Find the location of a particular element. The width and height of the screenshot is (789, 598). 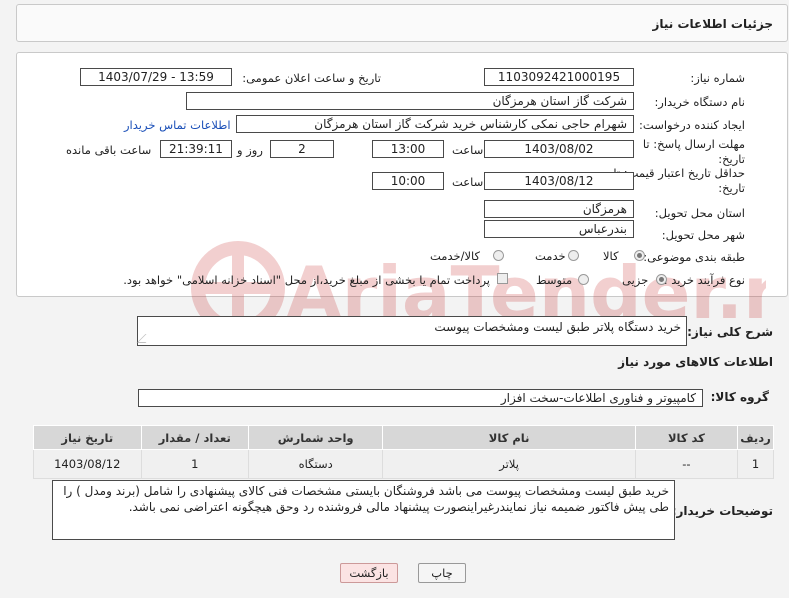

resize-handle is located at coordinates (145, 338).